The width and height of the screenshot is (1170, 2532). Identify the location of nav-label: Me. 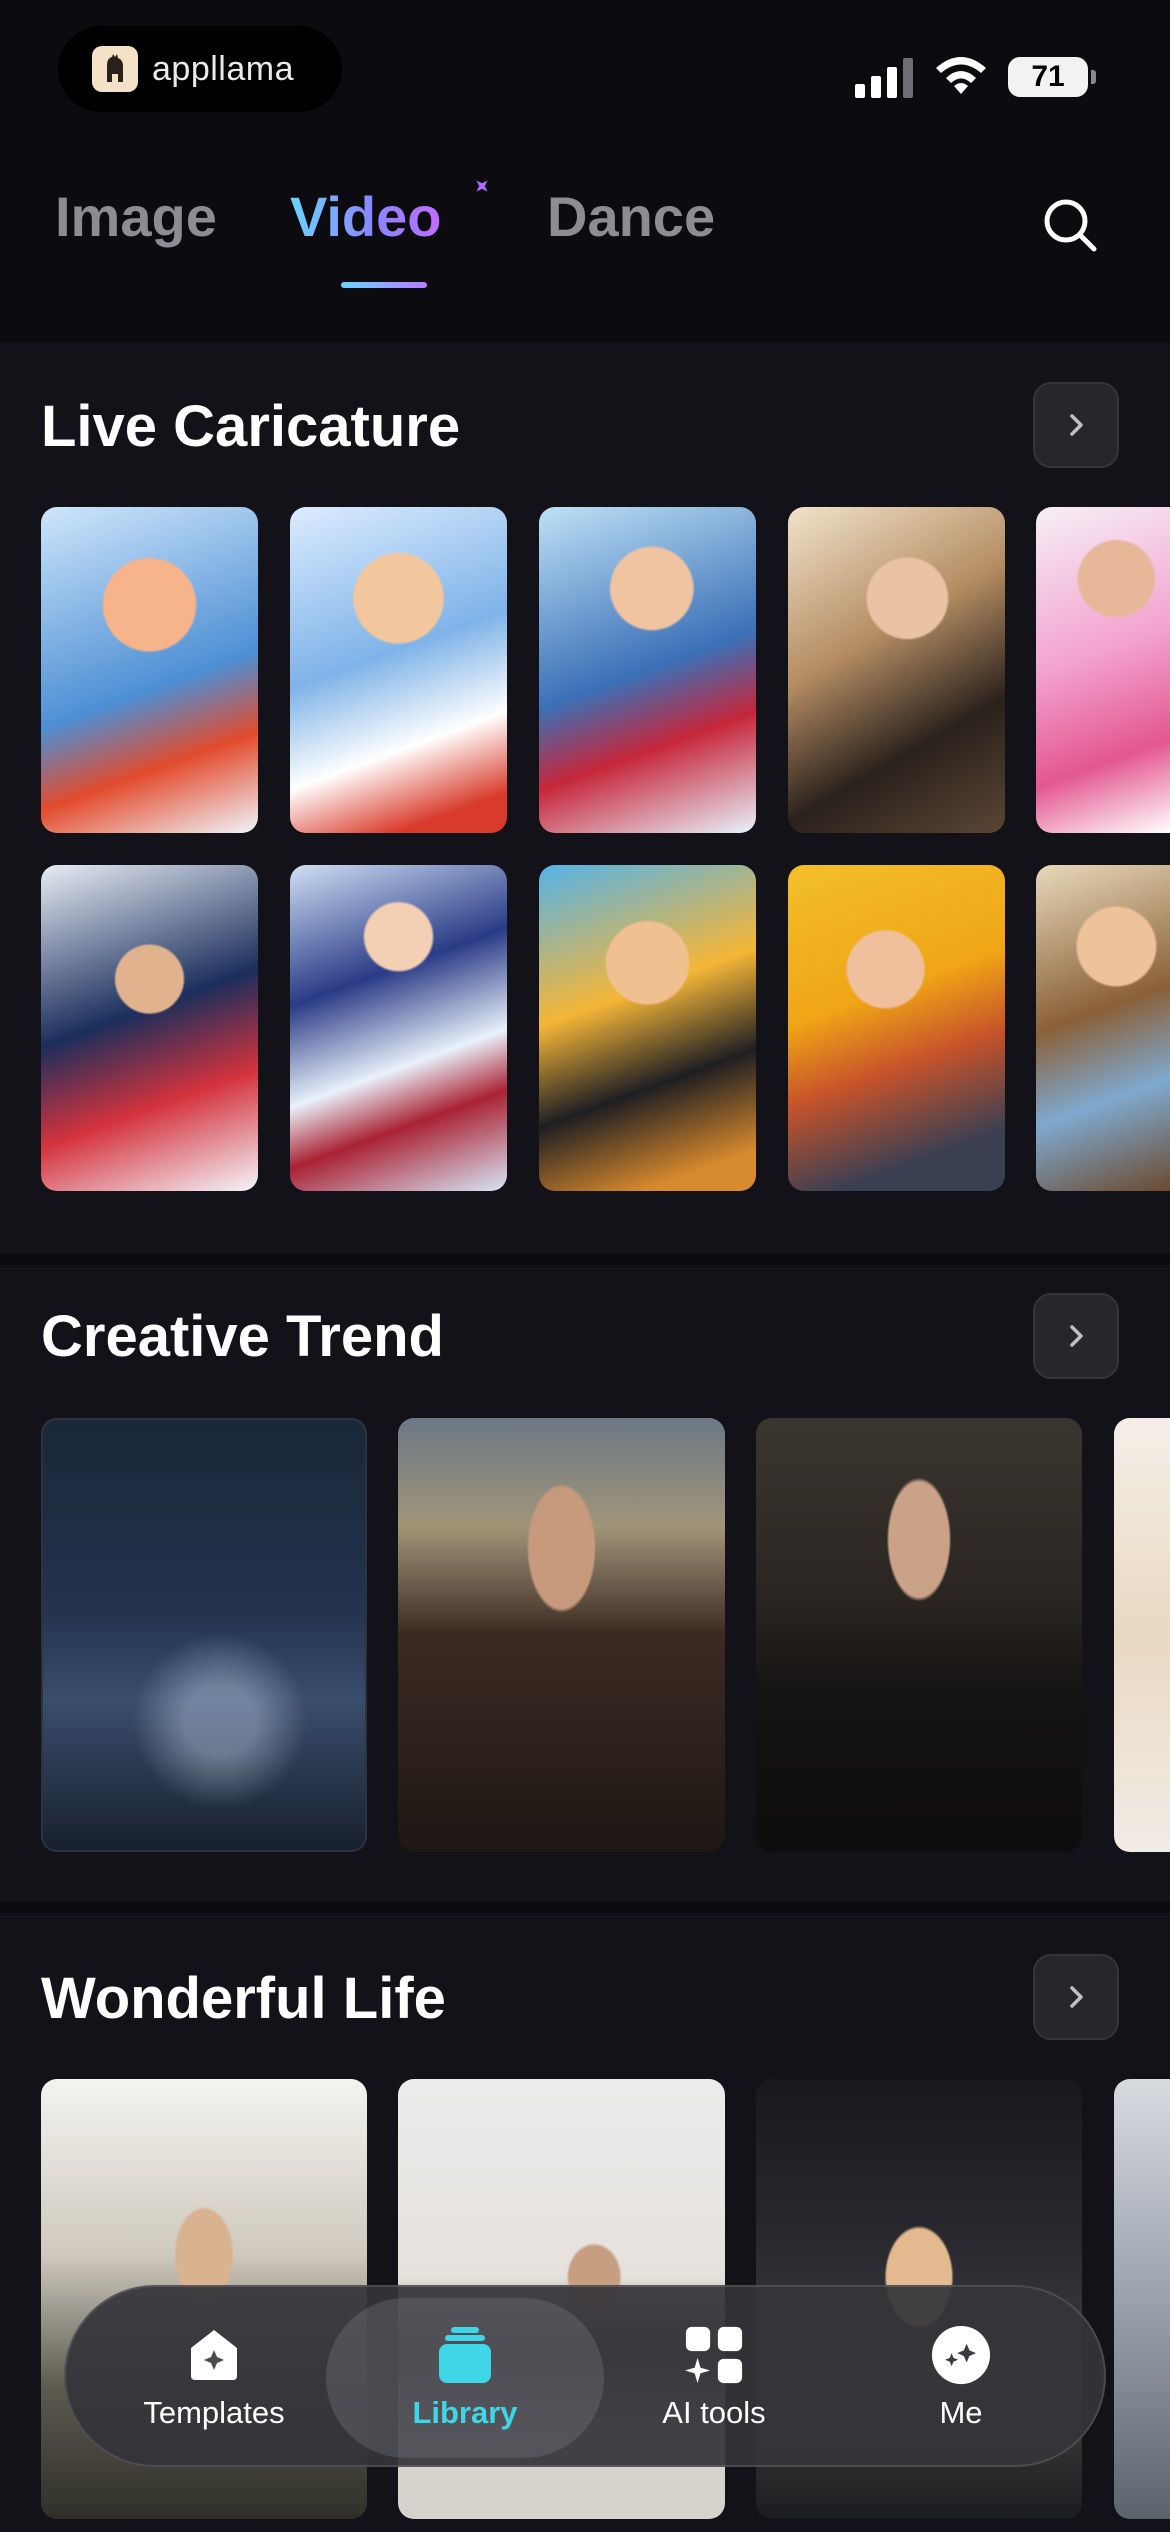
(961, 2412).